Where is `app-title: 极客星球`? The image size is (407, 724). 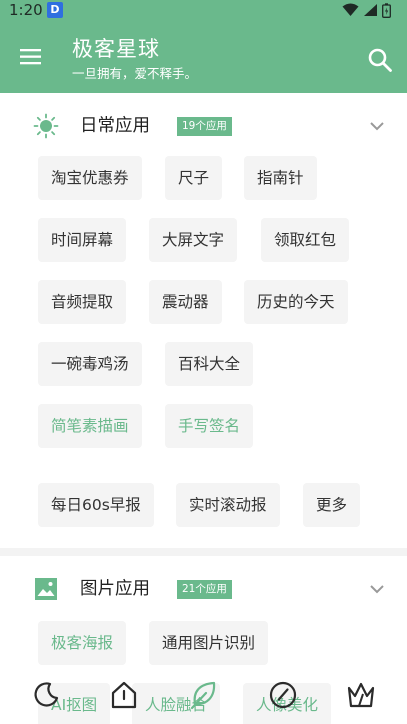
app-title: 极客星球 is located at coordinates (116, 49).